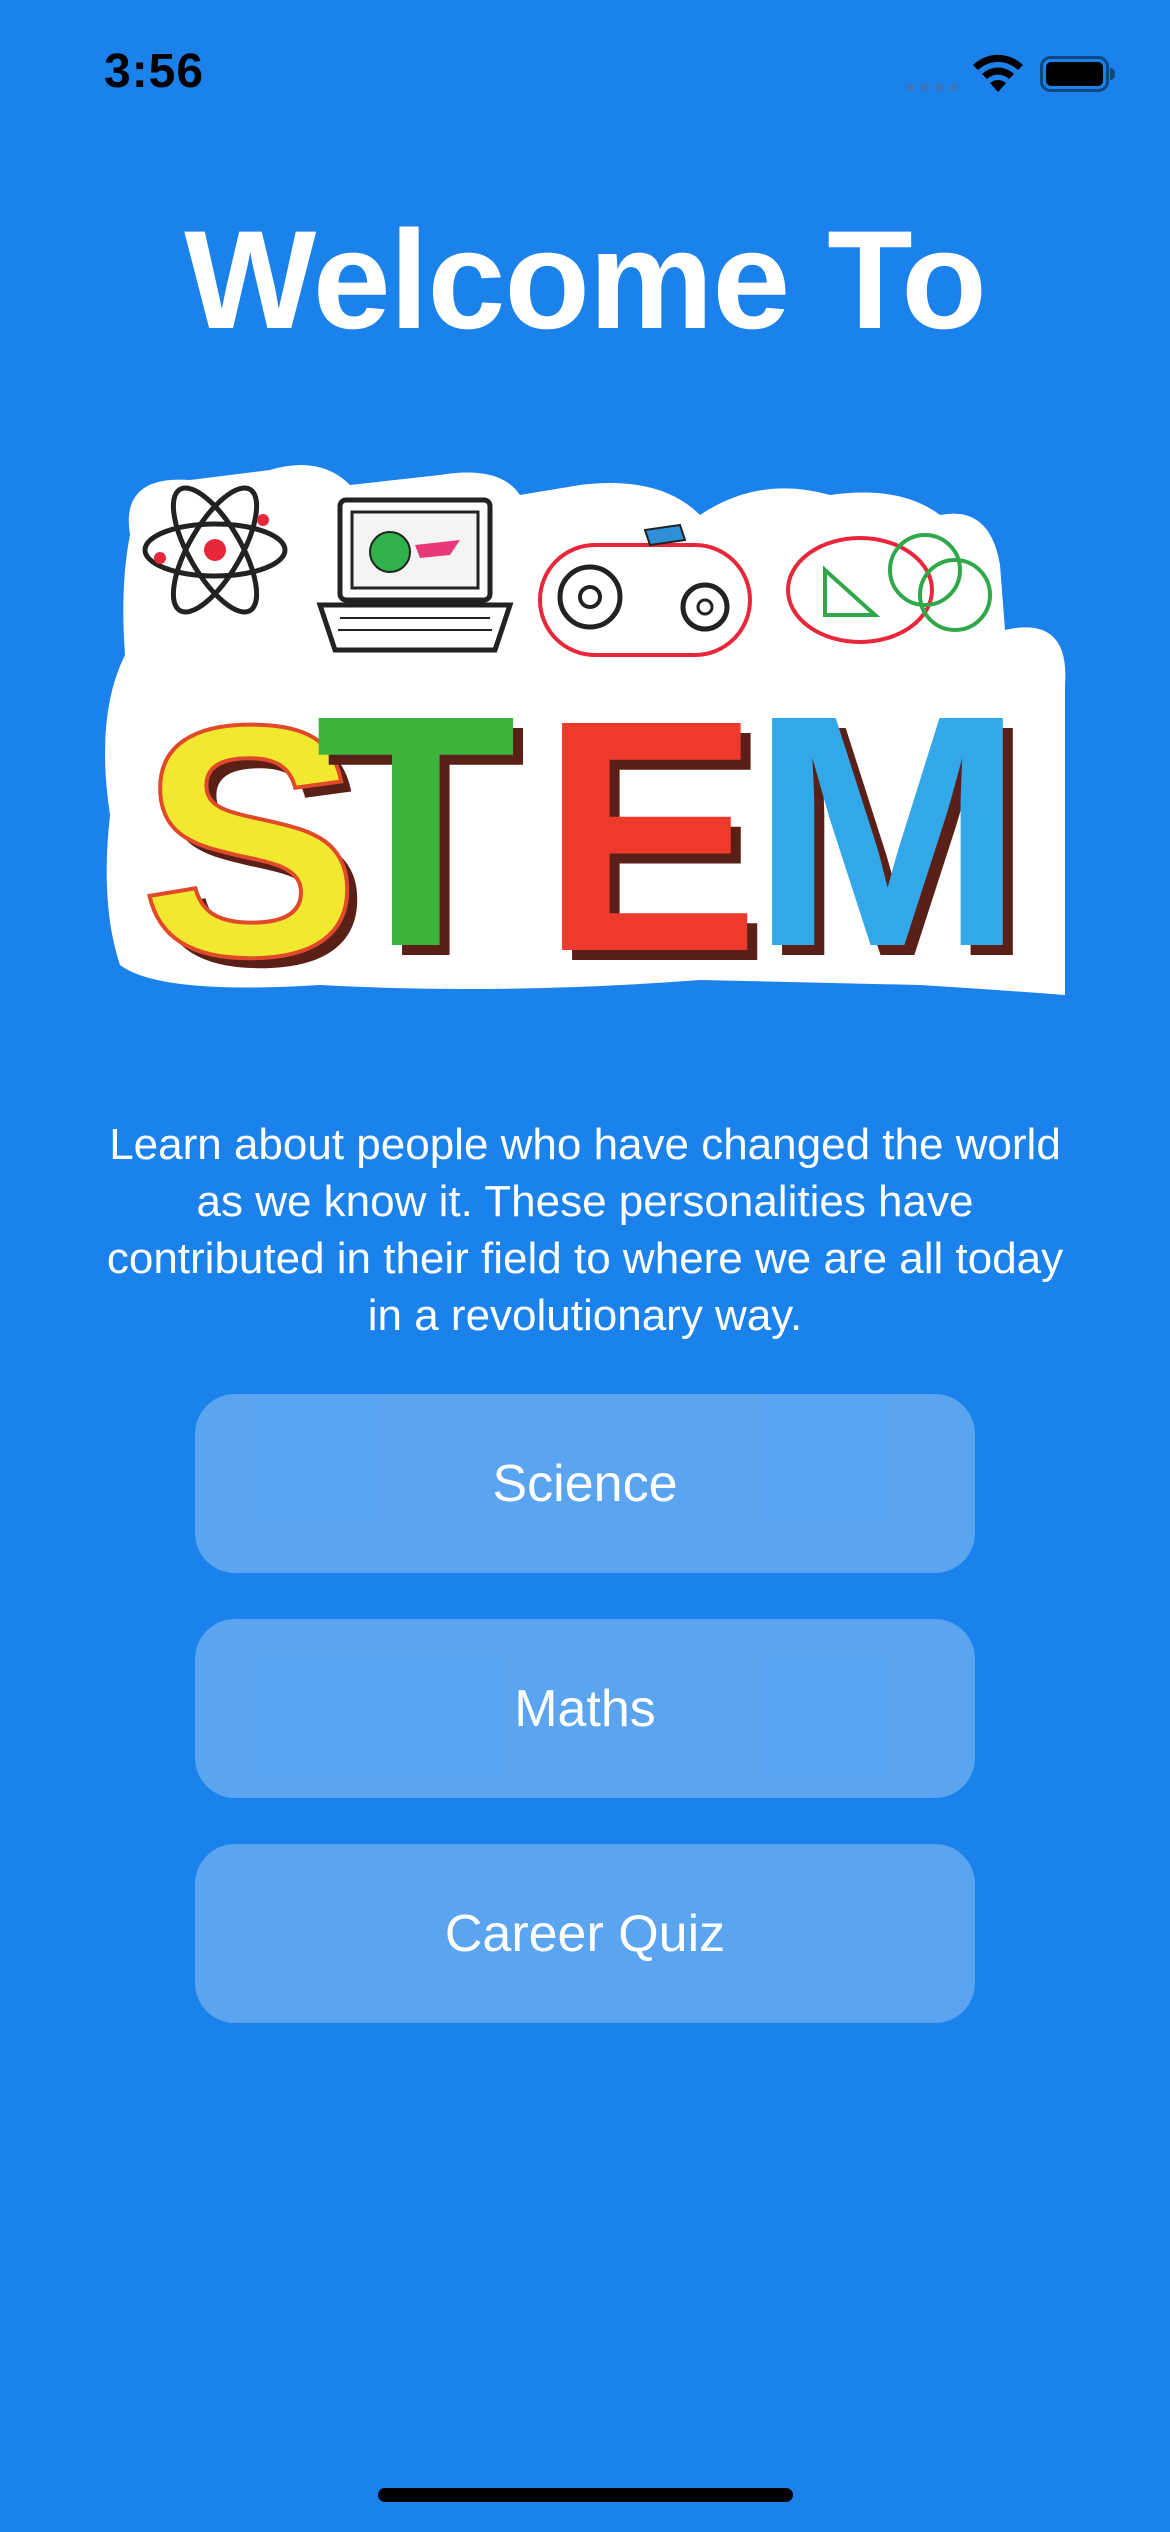 This screenshot has height=2532, width=1170. What do you see at coordinates (585, 1483) in the screenshot?
I see `science-button: Science` at bounding box center [585, 1483].